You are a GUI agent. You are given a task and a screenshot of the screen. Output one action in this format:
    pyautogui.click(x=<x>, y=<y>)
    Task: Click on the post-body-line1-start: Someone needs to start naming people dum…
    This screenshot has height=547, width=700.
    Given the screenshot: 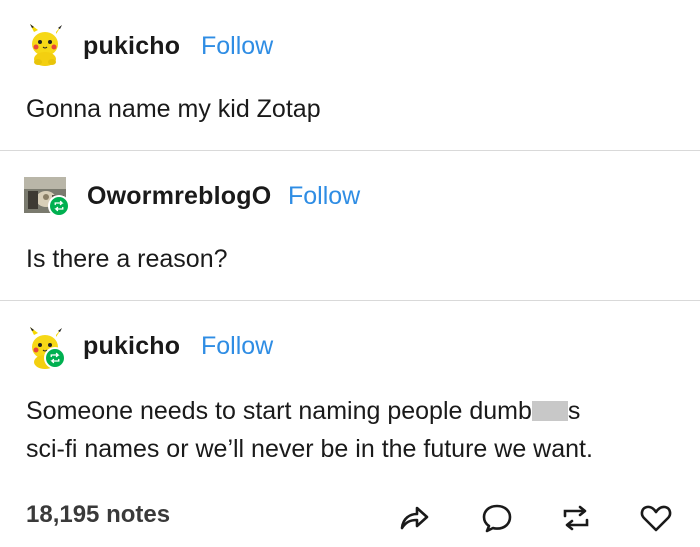 What is the action you would take?
    pyautogui.click(x=279, y=411)
    